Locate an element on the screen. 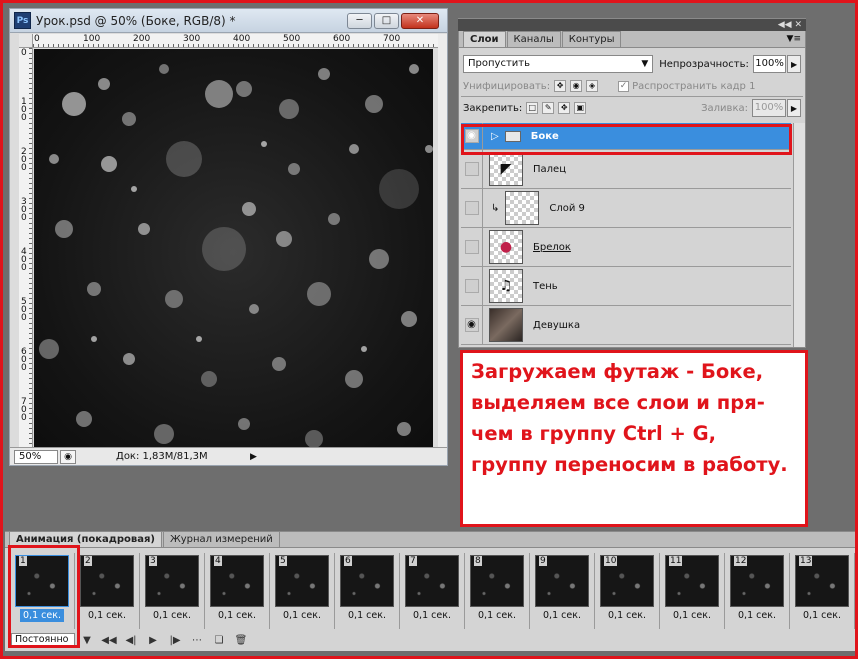 The image size is (858, 659). layer-name: Палец is located at coordinates (549, 169).